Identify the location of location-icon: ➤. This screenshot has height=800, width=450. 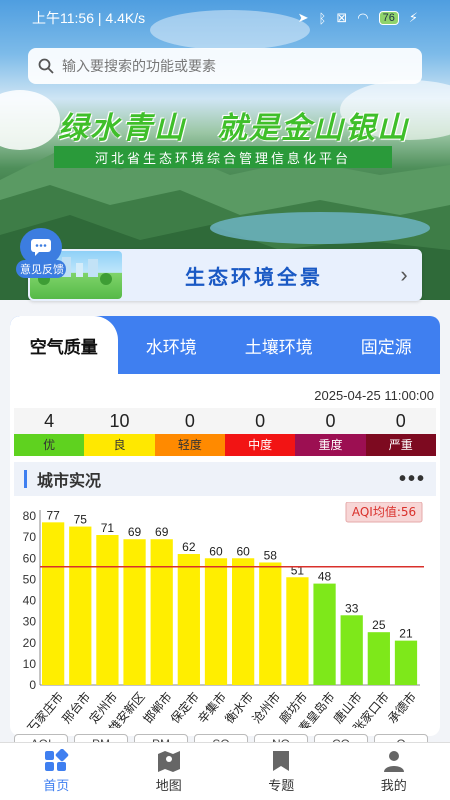
(303, 17).